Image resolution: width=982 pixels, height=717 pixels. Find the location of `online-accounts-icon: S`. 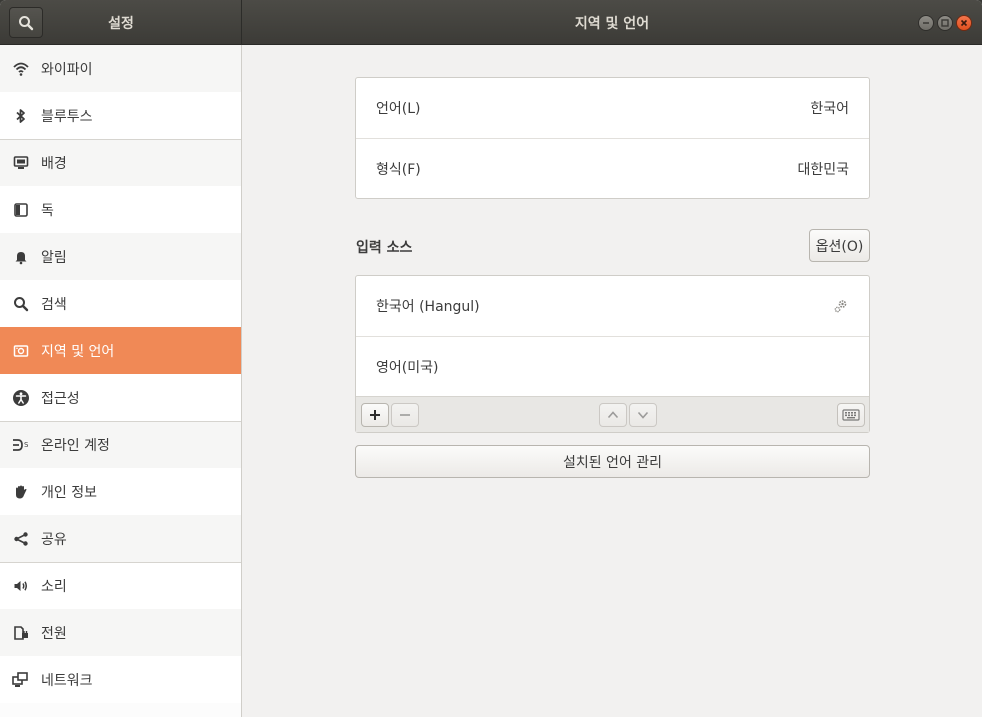

online-accounts-icon: S is located at coordinates (21, 445).